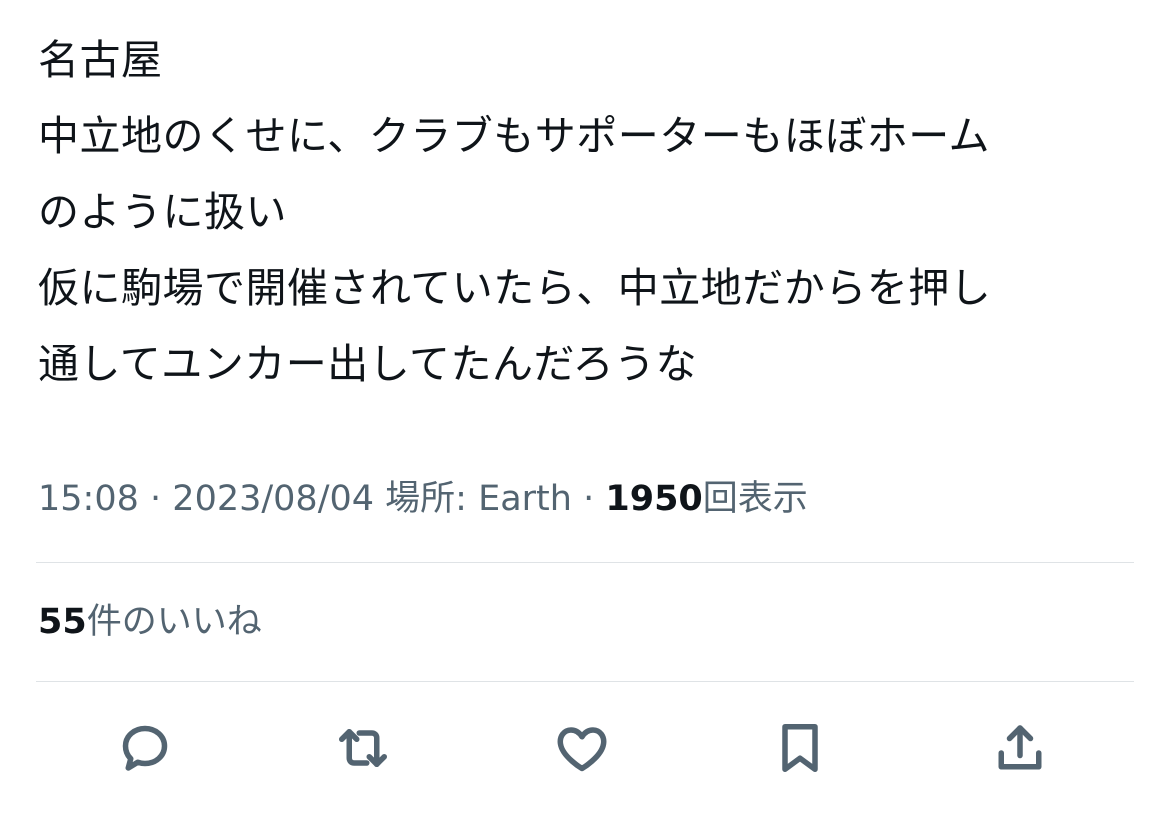  What do you see at coordinates (88, 499) in the screenshot?
I see `tweet-time: 15:08` at bounding box center [88, 499].